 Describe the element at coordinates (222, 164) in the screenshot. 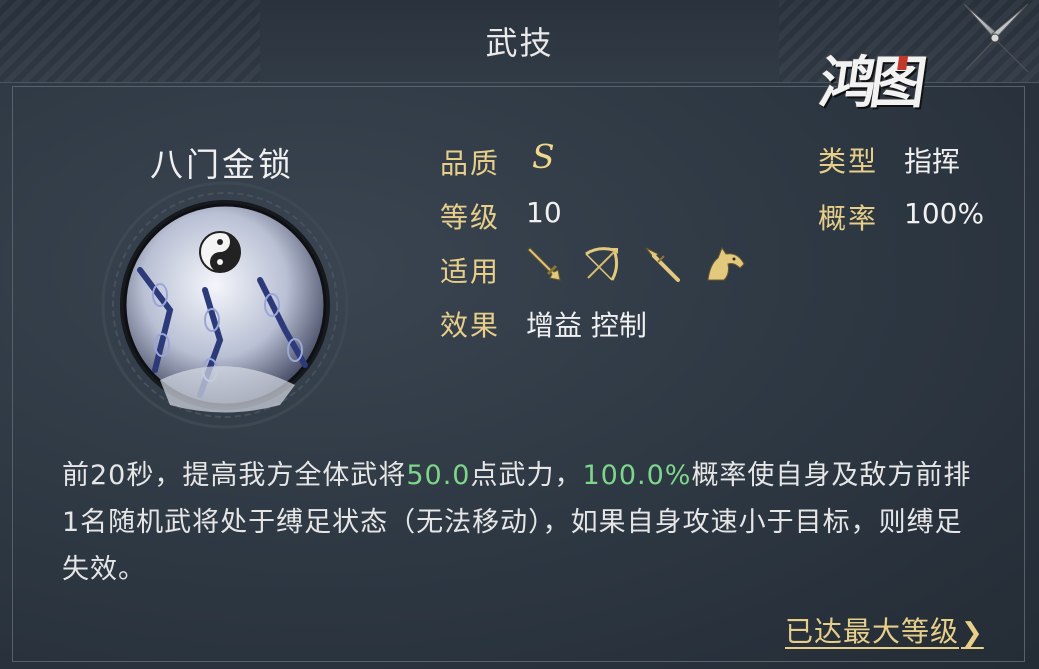

I see `skill-name: 八门金锁` at that location.